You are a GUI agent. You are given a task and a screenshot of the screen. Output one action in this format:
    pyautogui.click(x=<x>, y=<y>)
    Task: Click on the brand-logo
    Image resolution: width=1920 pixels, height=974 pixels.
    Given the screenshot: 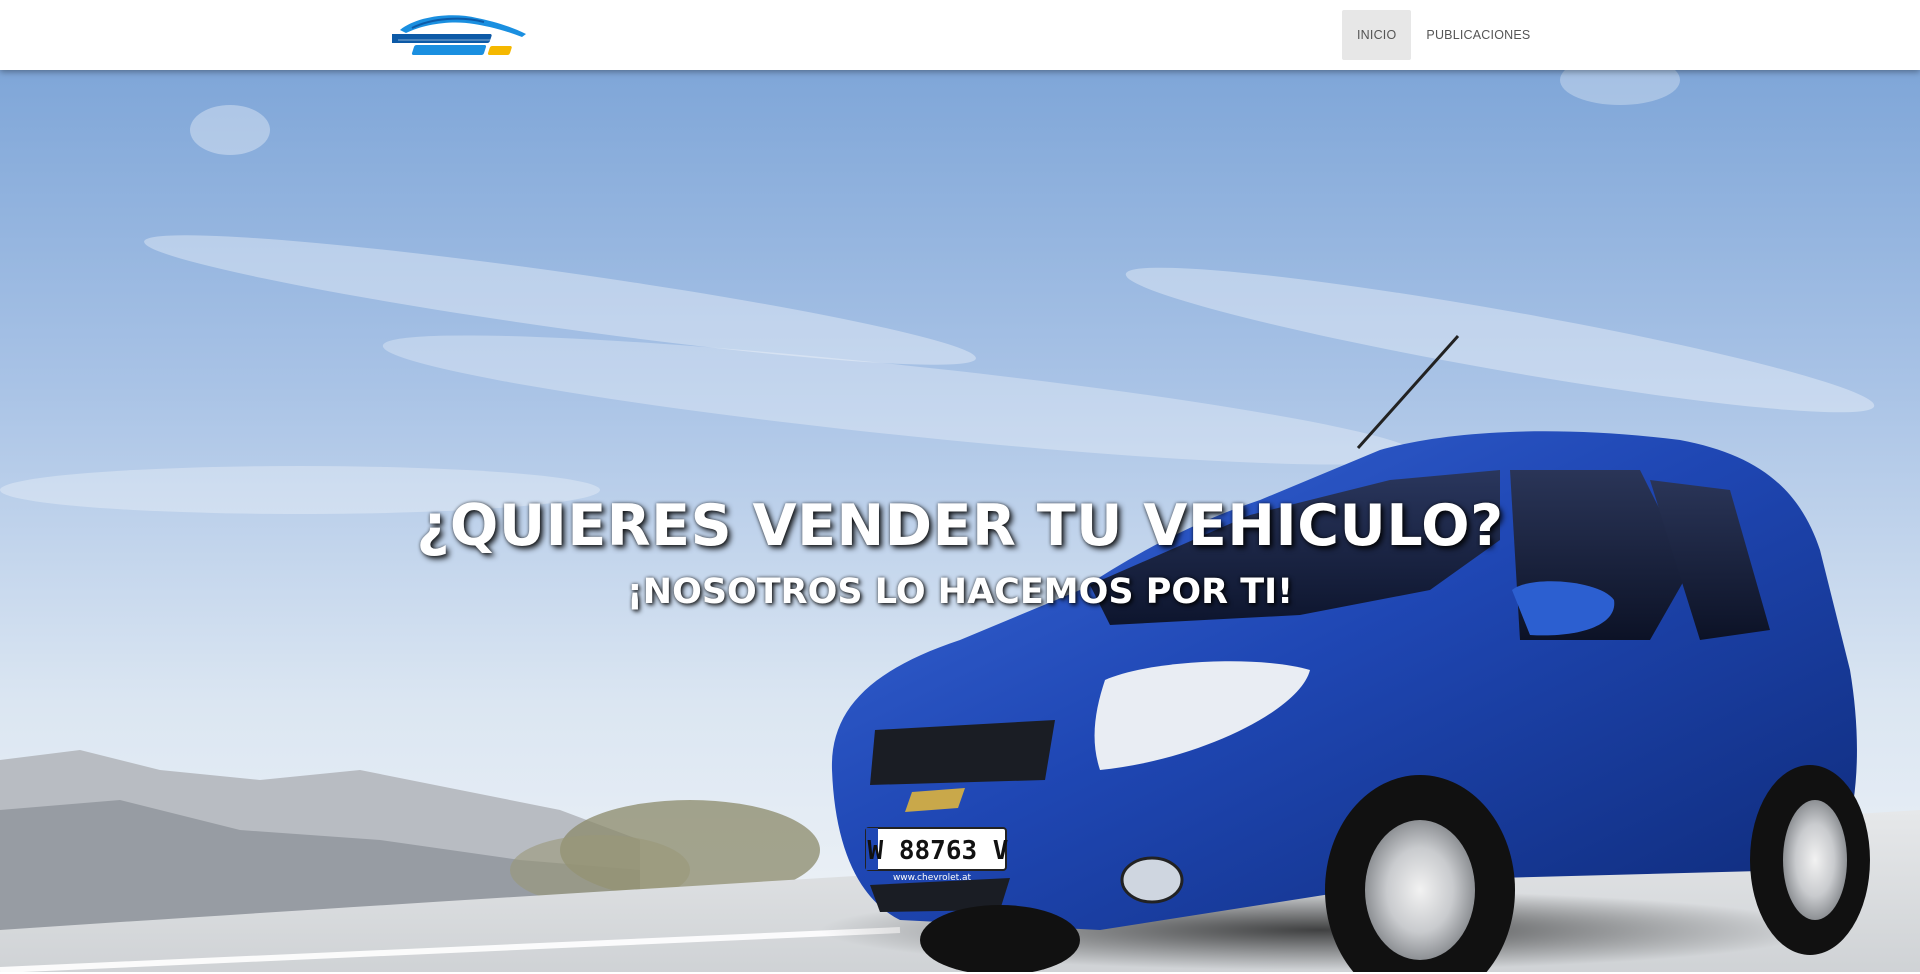 What is the action you would take?
    pyautogui.click(x=462, y=35)
    